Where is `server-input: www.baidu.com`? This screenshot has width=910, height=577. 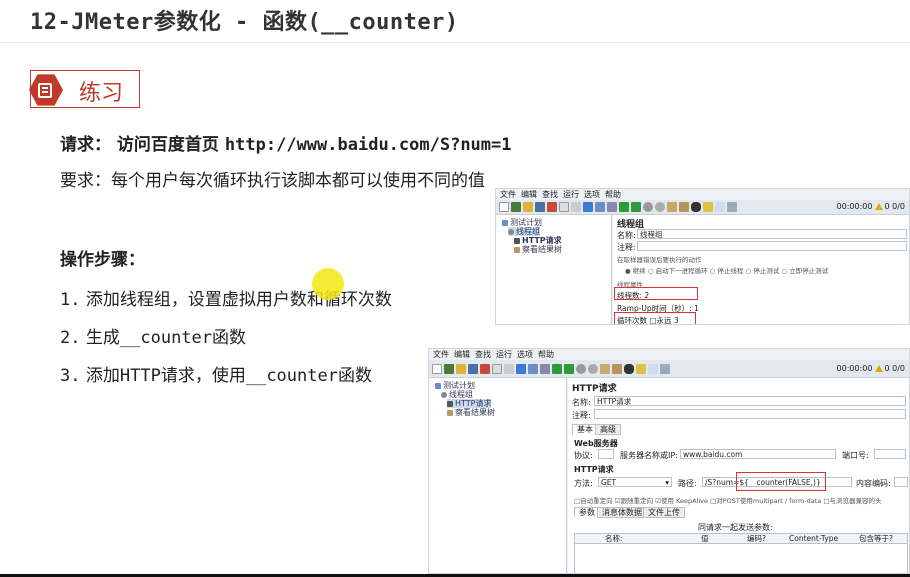
server-input: www.baidu.com is located at coordinates (758, 454).